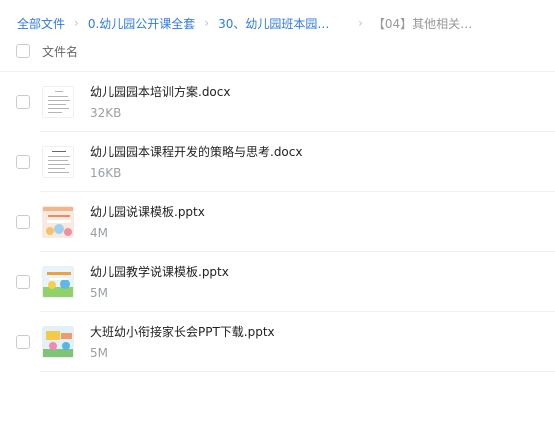 The image size is (555, 435). I want to click on file-name: 大班幼小衔接家长会PPT下载.pptx, so click(182, 331).